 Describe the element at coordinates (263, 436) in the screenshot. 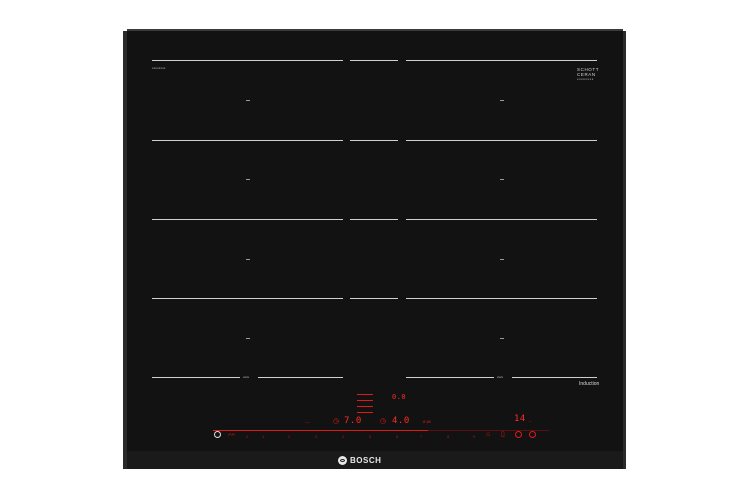

I see `power-level-1: 1` at that location.